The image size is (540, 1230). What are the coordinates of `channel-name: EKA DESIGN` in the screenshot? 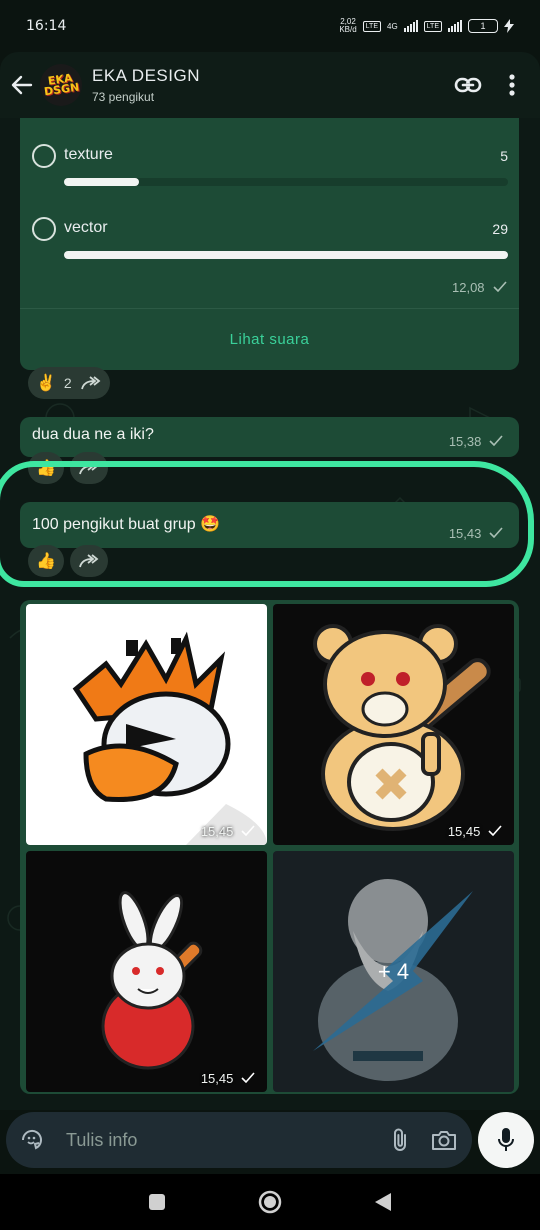 It's located at (146, 75).